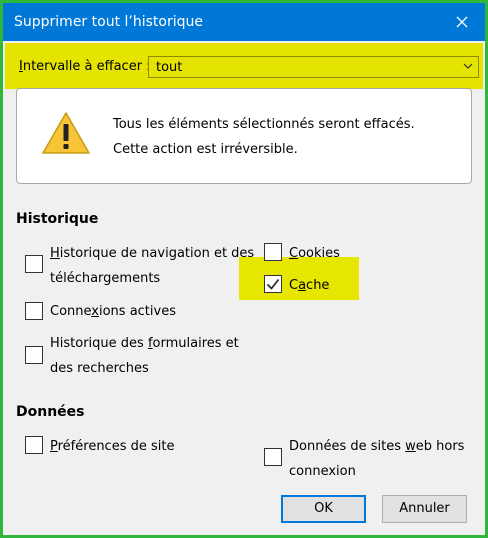  I want to click on browsing-history-label: Historique de navigation et des, so click(152, 253).